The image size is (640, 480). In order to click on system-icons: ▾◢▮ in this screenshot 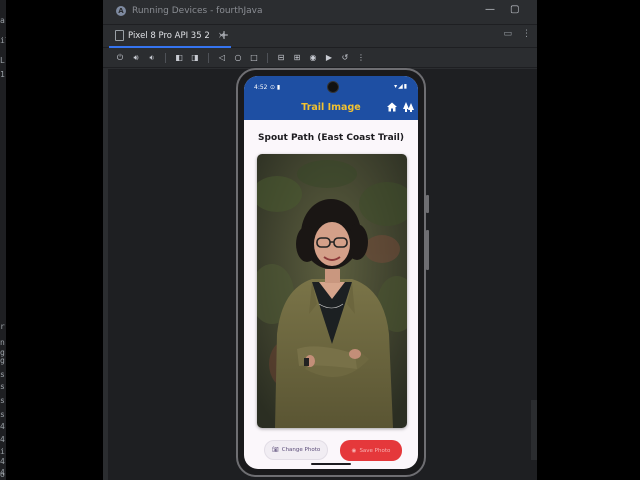, I will do `click(401, 86)`.